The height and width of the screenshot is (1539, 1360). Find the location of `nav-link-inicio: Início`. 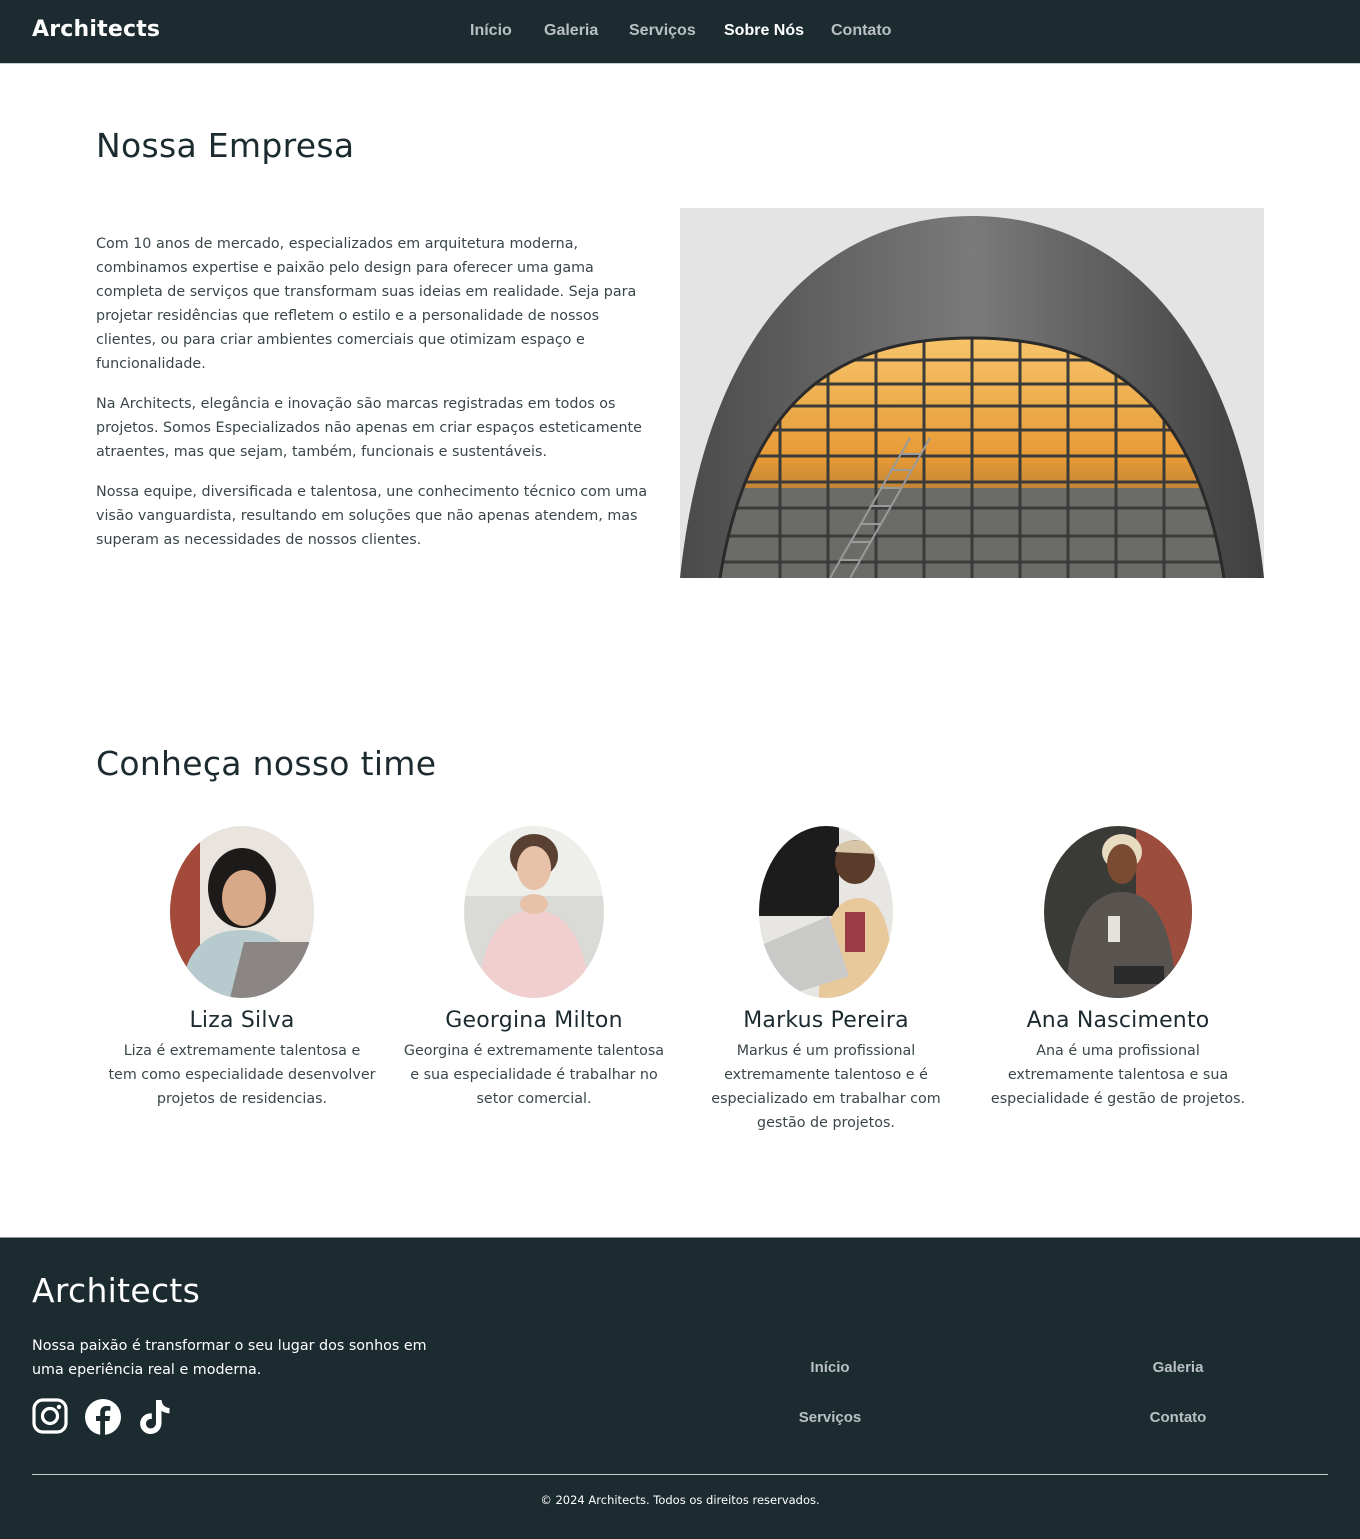

nav-link-inicio: Início is located at coordinates (491, 31).